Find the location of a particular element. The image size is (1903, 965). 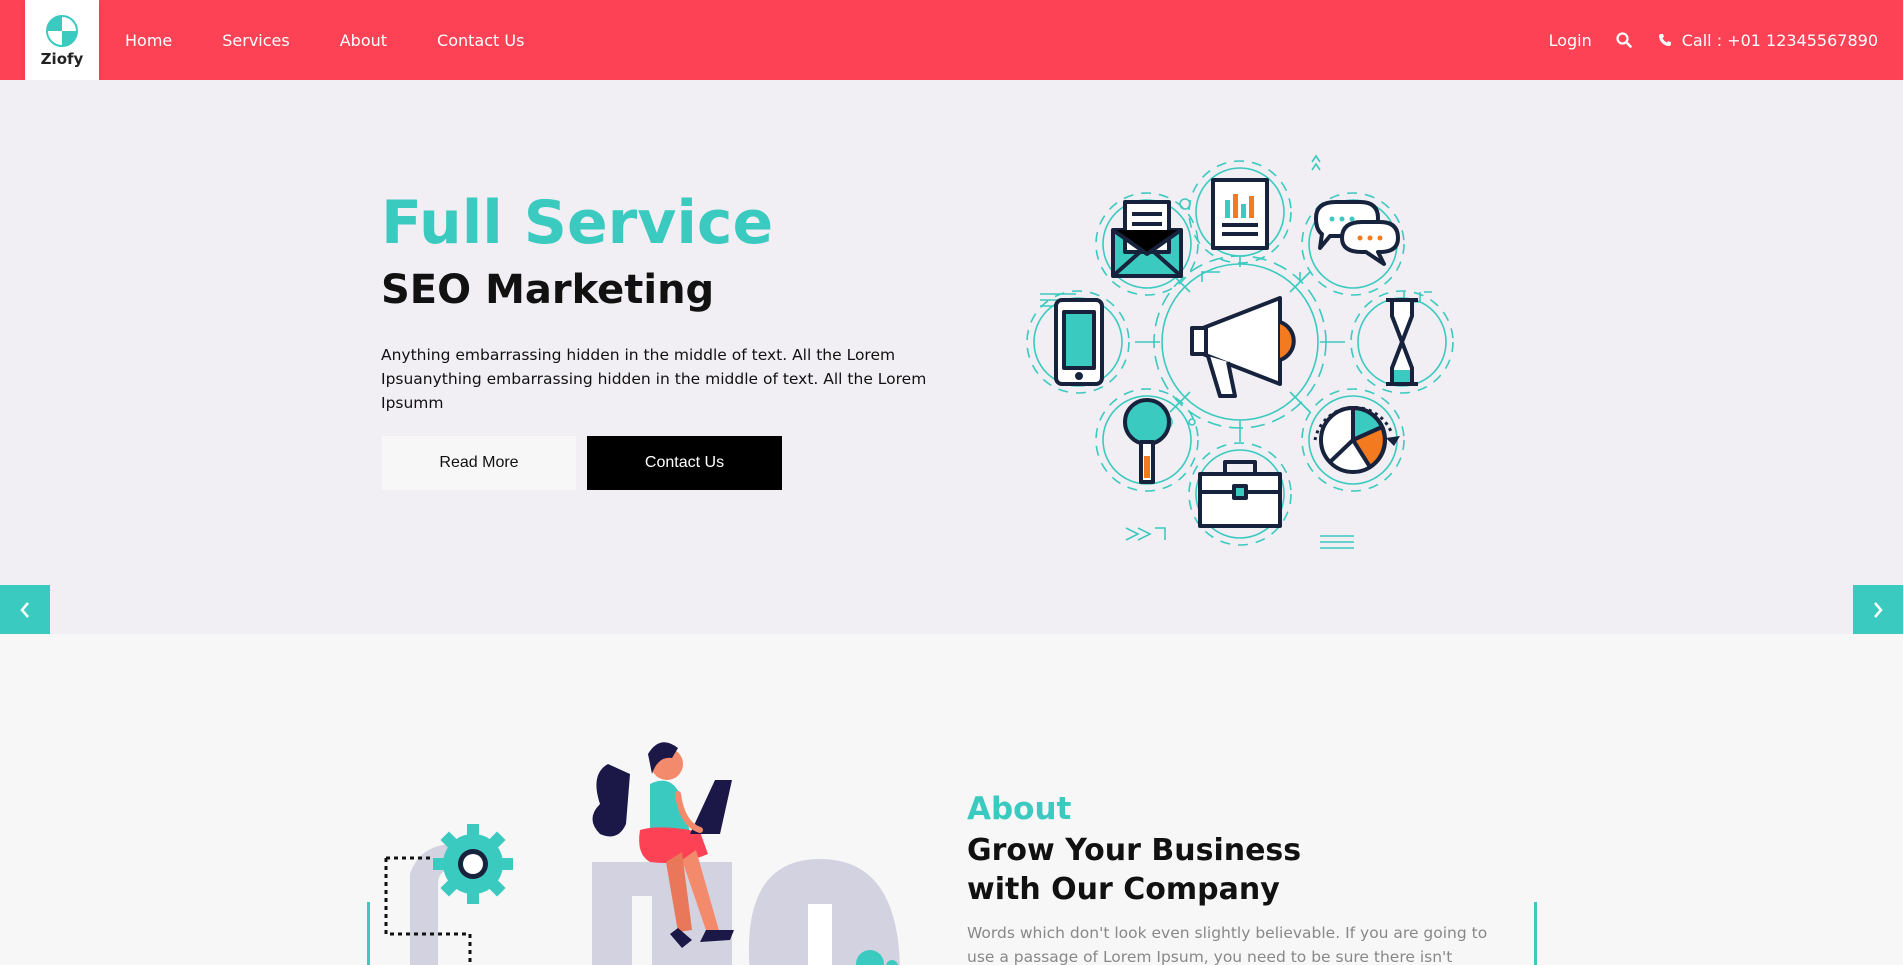

seo-woman-laptop-illustration is located at coordinates (642, 853).